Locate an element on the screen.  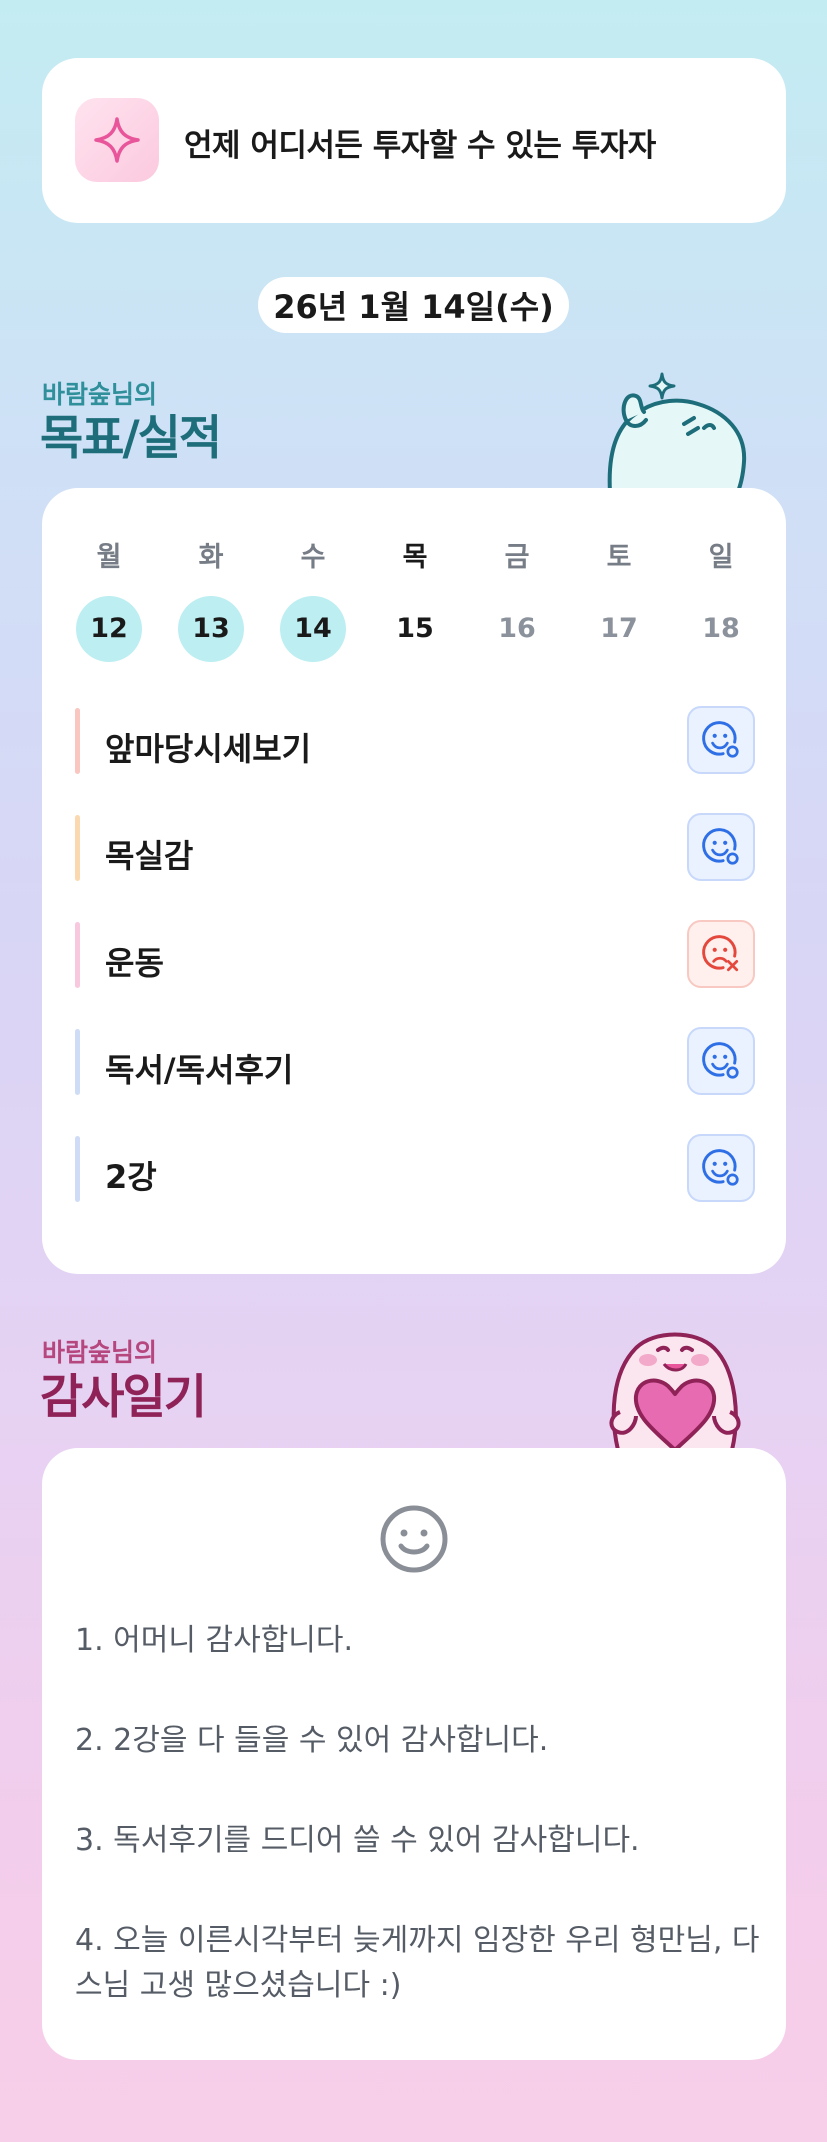
calendar-day: 목 15 is located at coordinates (415, 600).